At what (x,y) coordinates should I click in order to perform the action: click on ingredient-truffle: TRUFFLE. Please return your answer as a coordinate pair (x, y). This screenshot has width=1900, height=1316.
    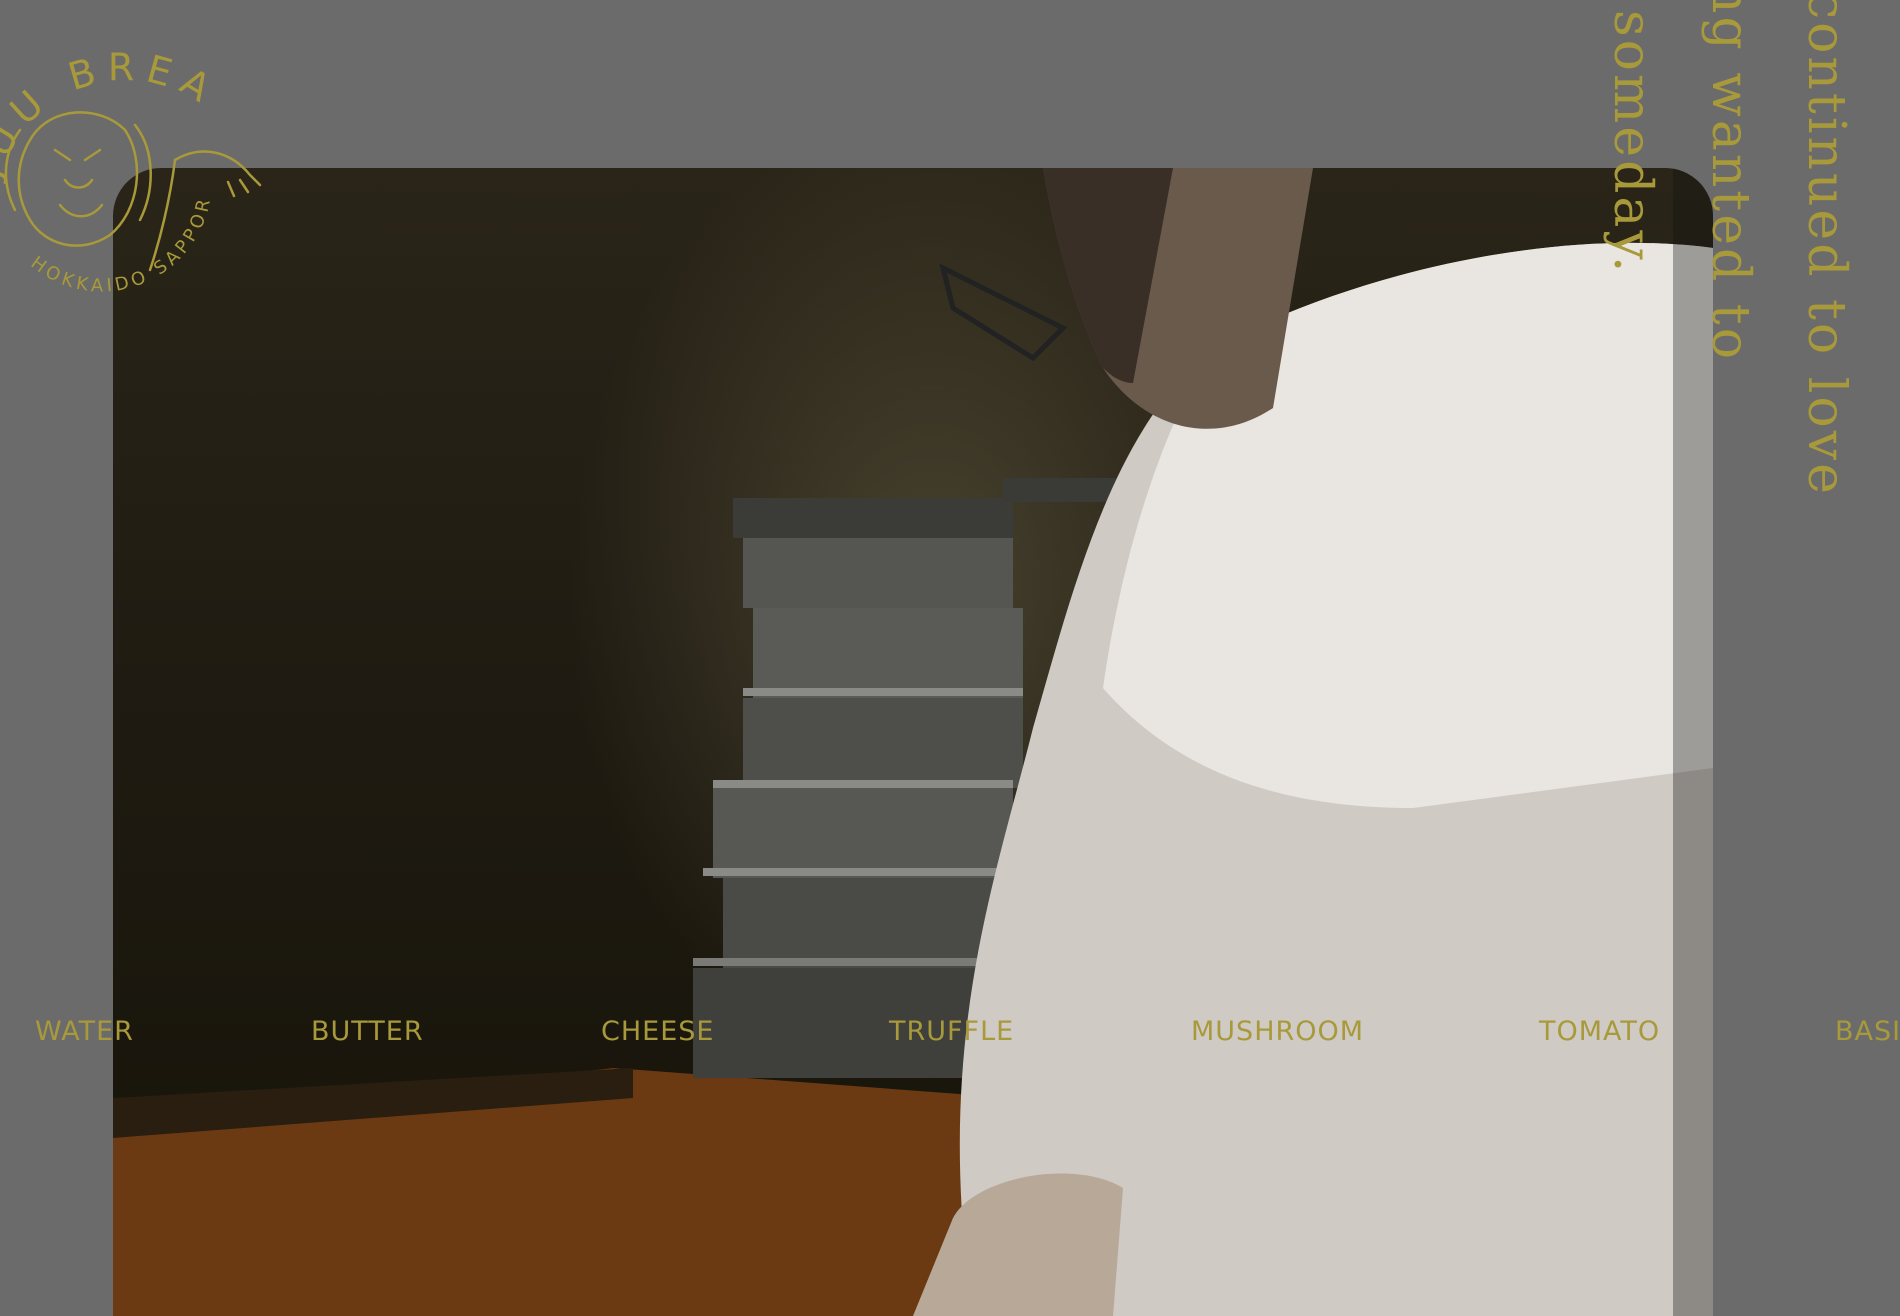
    Looking at the image, I should click on (952, 1031).